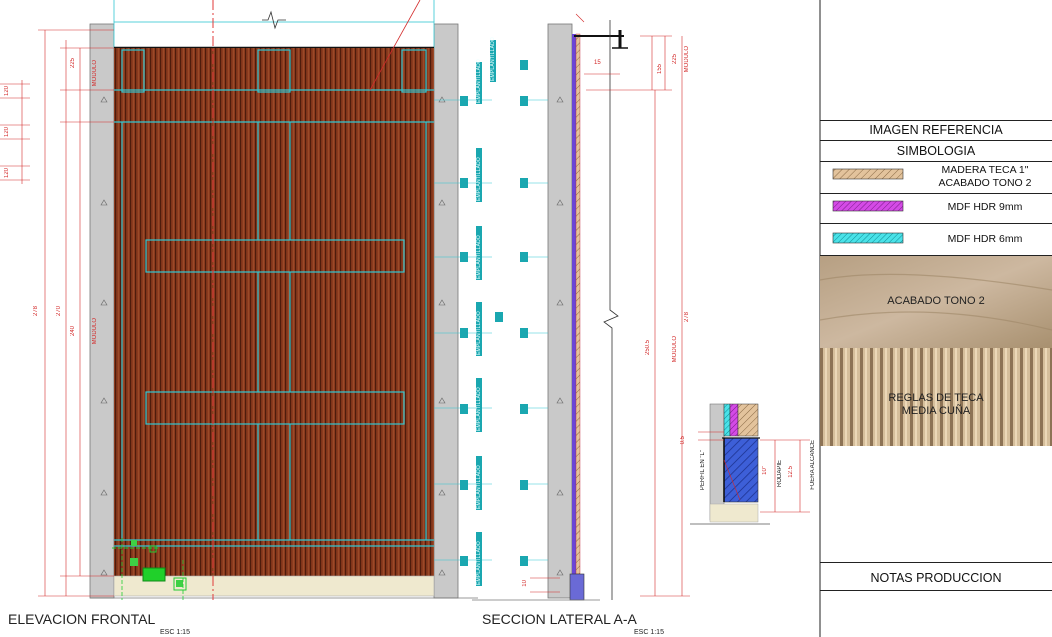 The width and height of the screenshot is (1052, 637). What do you see at coordinates (479, 405) in the screenshot?
I see `tag-emplantillado-5: EMPLANTILLADO` at bounding box center [479, 405].